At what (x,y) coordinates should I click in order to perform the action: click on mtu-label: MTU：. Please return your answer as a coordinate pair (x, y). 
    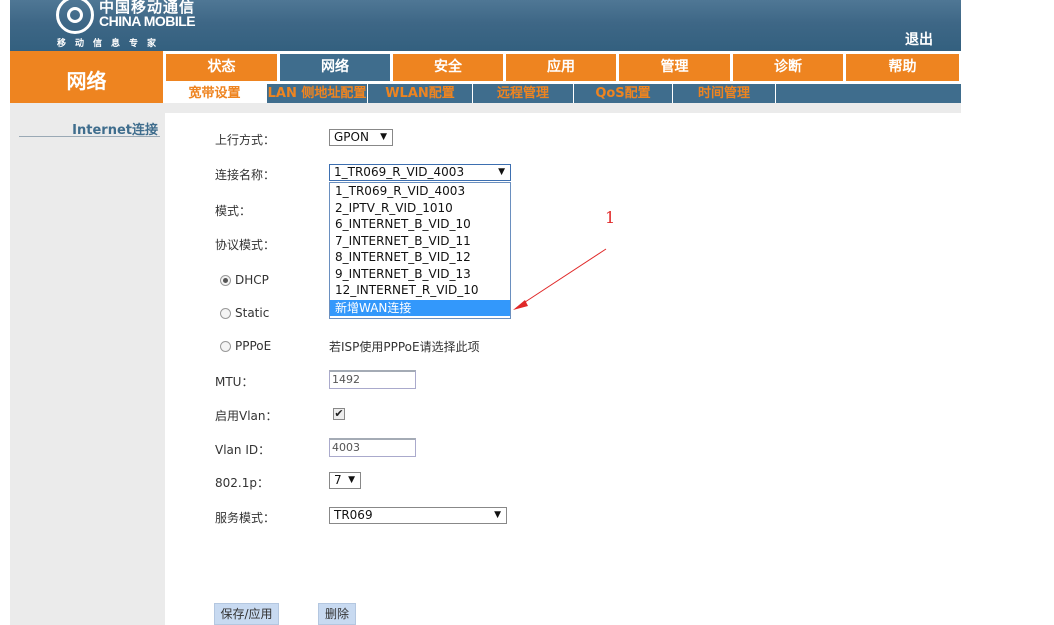
    Looking at the image, I should click on (234, 382).